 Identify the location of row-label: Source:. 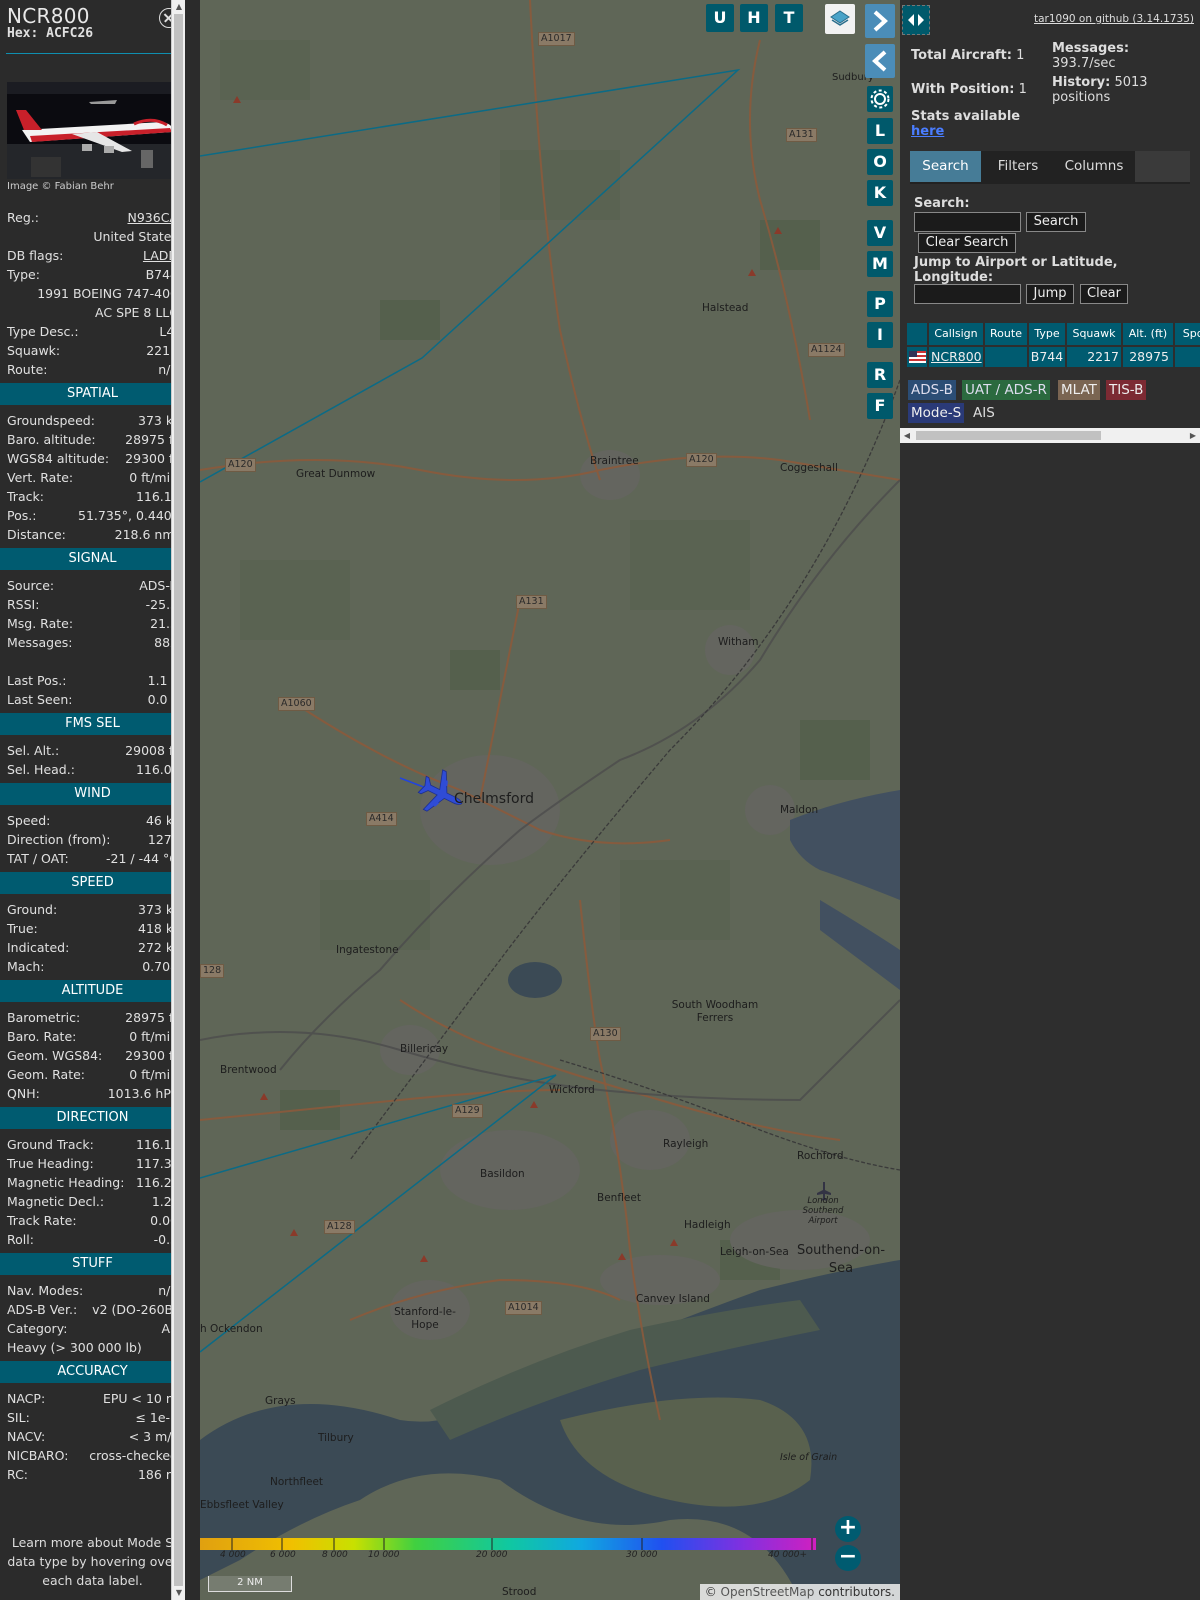
(30, 585).